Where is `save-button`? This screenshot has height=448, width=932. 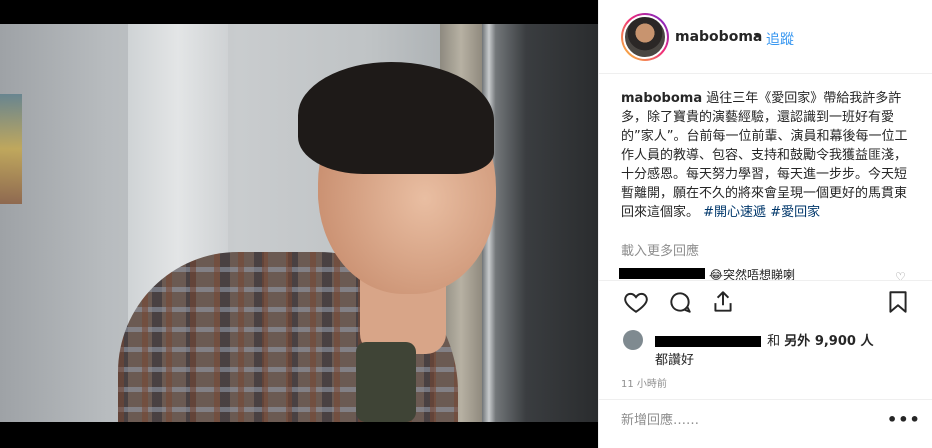 save-button is located at coordinates (900, 304).